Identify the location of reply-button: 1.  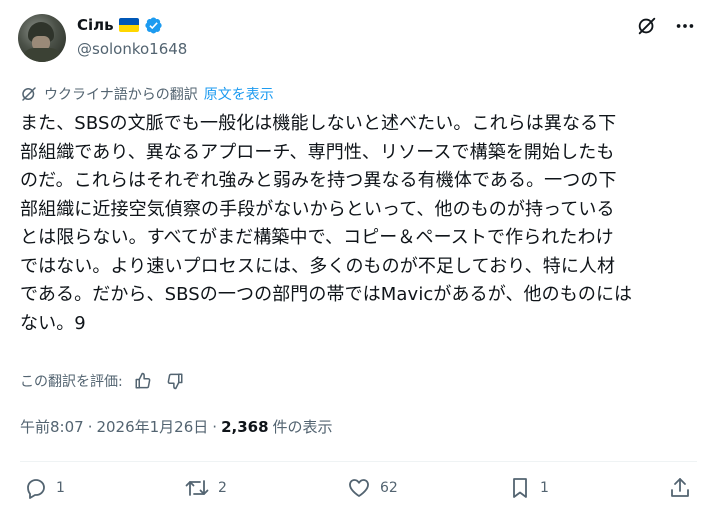
(44, 488).